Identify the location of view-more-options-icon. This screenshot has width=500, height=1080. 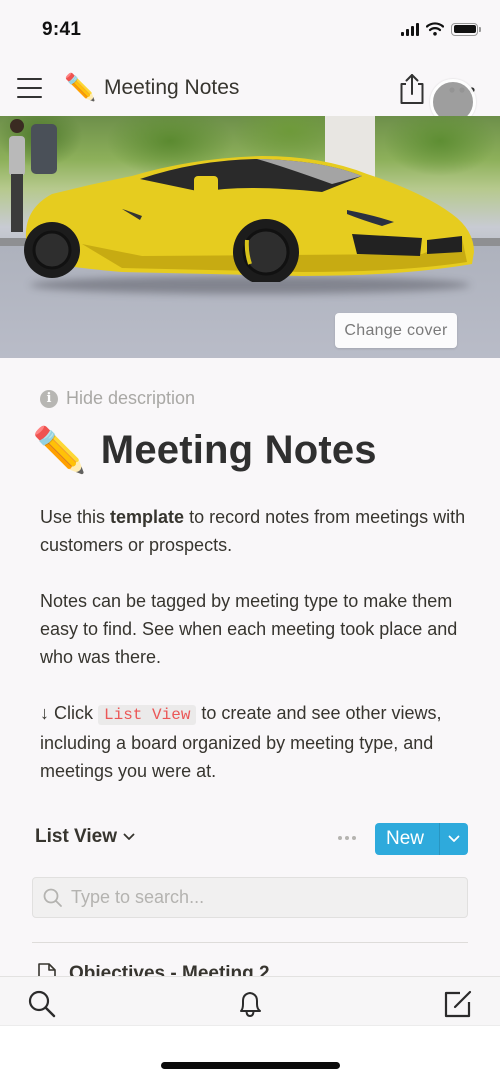
(347, 838).